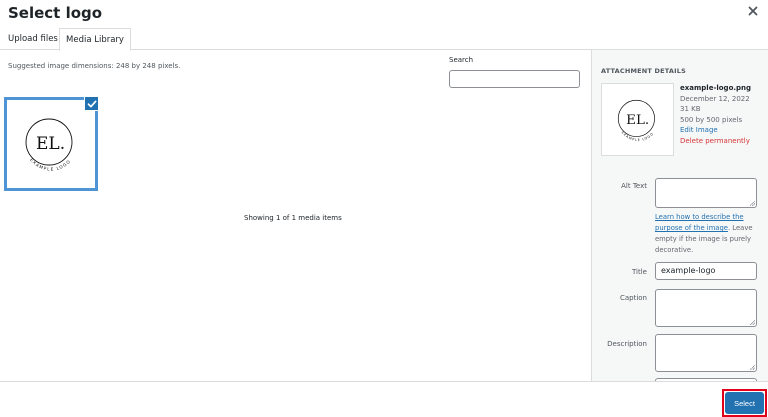  I want to click on attachment-thumbnail: EL. EXAMPLE LOGO, so click(637, 119).